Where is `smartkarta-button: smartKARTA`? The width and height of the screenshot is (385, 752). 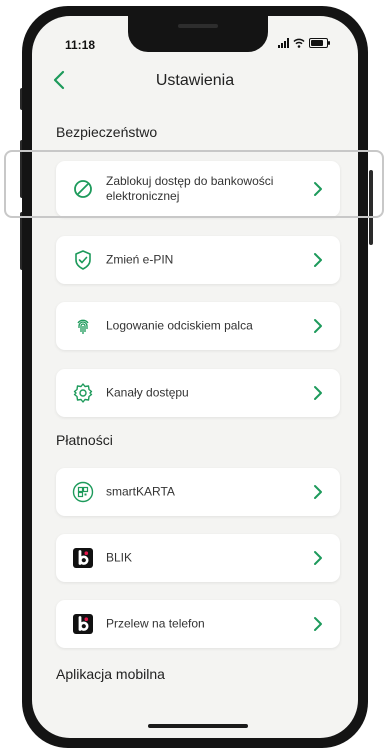 smartkarta-button: smartKARTA is located at coordinates (198, 492).